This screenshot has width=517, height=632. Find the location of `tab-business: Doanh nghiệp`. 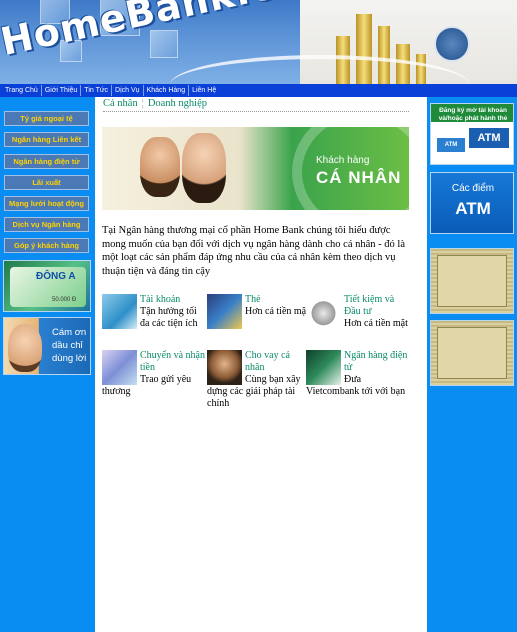

tab-business: Doanh nghiệp is located at coordinates (177, 103).